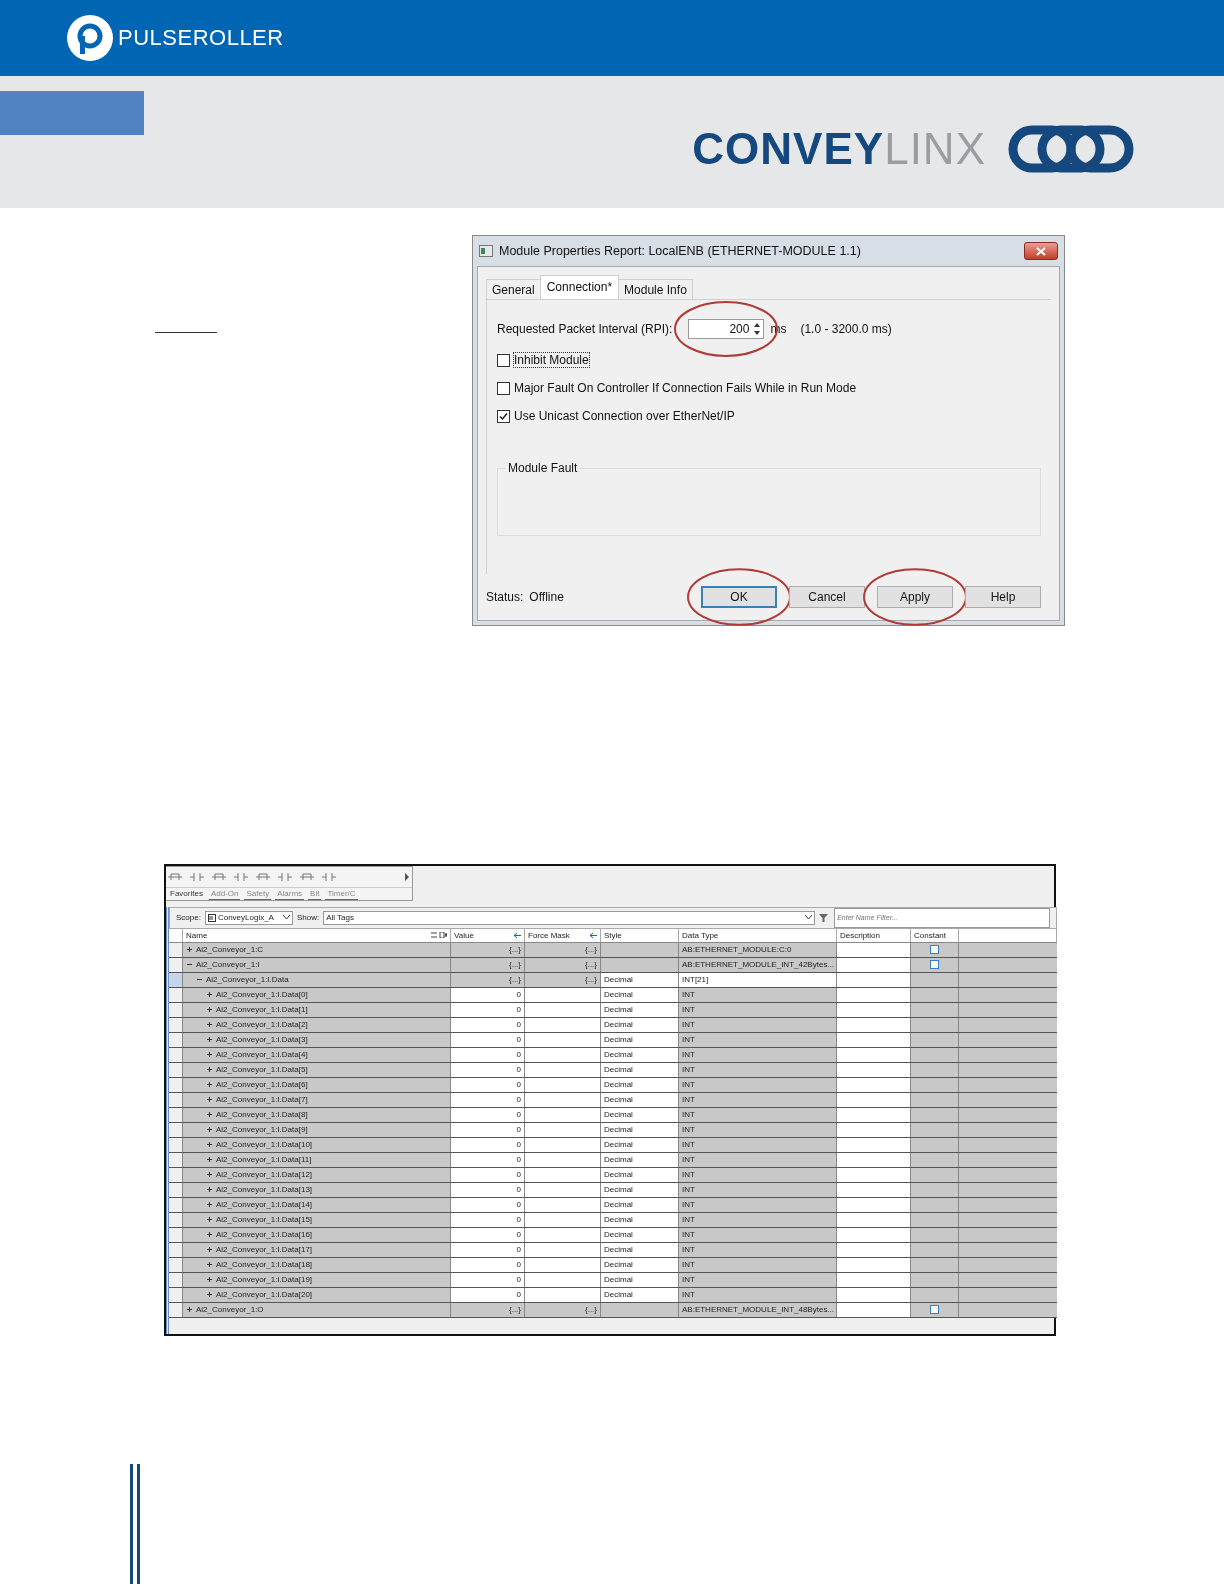  Describe the element at coordinates (726, 329) in the screenshot. I see `rpi-field: 200` at that location.